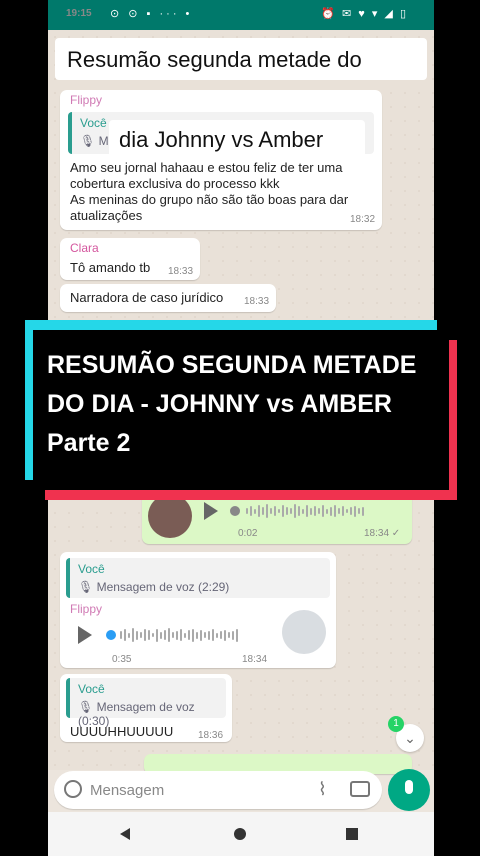 This screenshot has width=480, height=856. What do you see at coordinates (151, 14) in the screenshot?
I see `notification-icons: ⊙ ⊙ ▪ ··· •` at bounding box center [151, 14].